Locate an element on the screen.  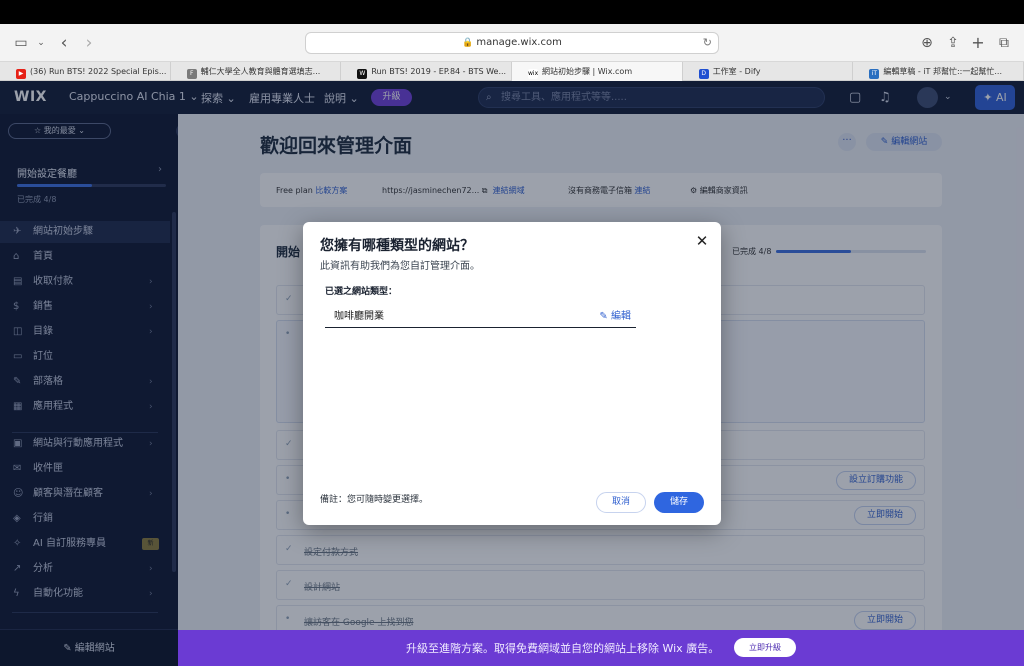
back-icon: ‹ is located at coordinates (64, 43).